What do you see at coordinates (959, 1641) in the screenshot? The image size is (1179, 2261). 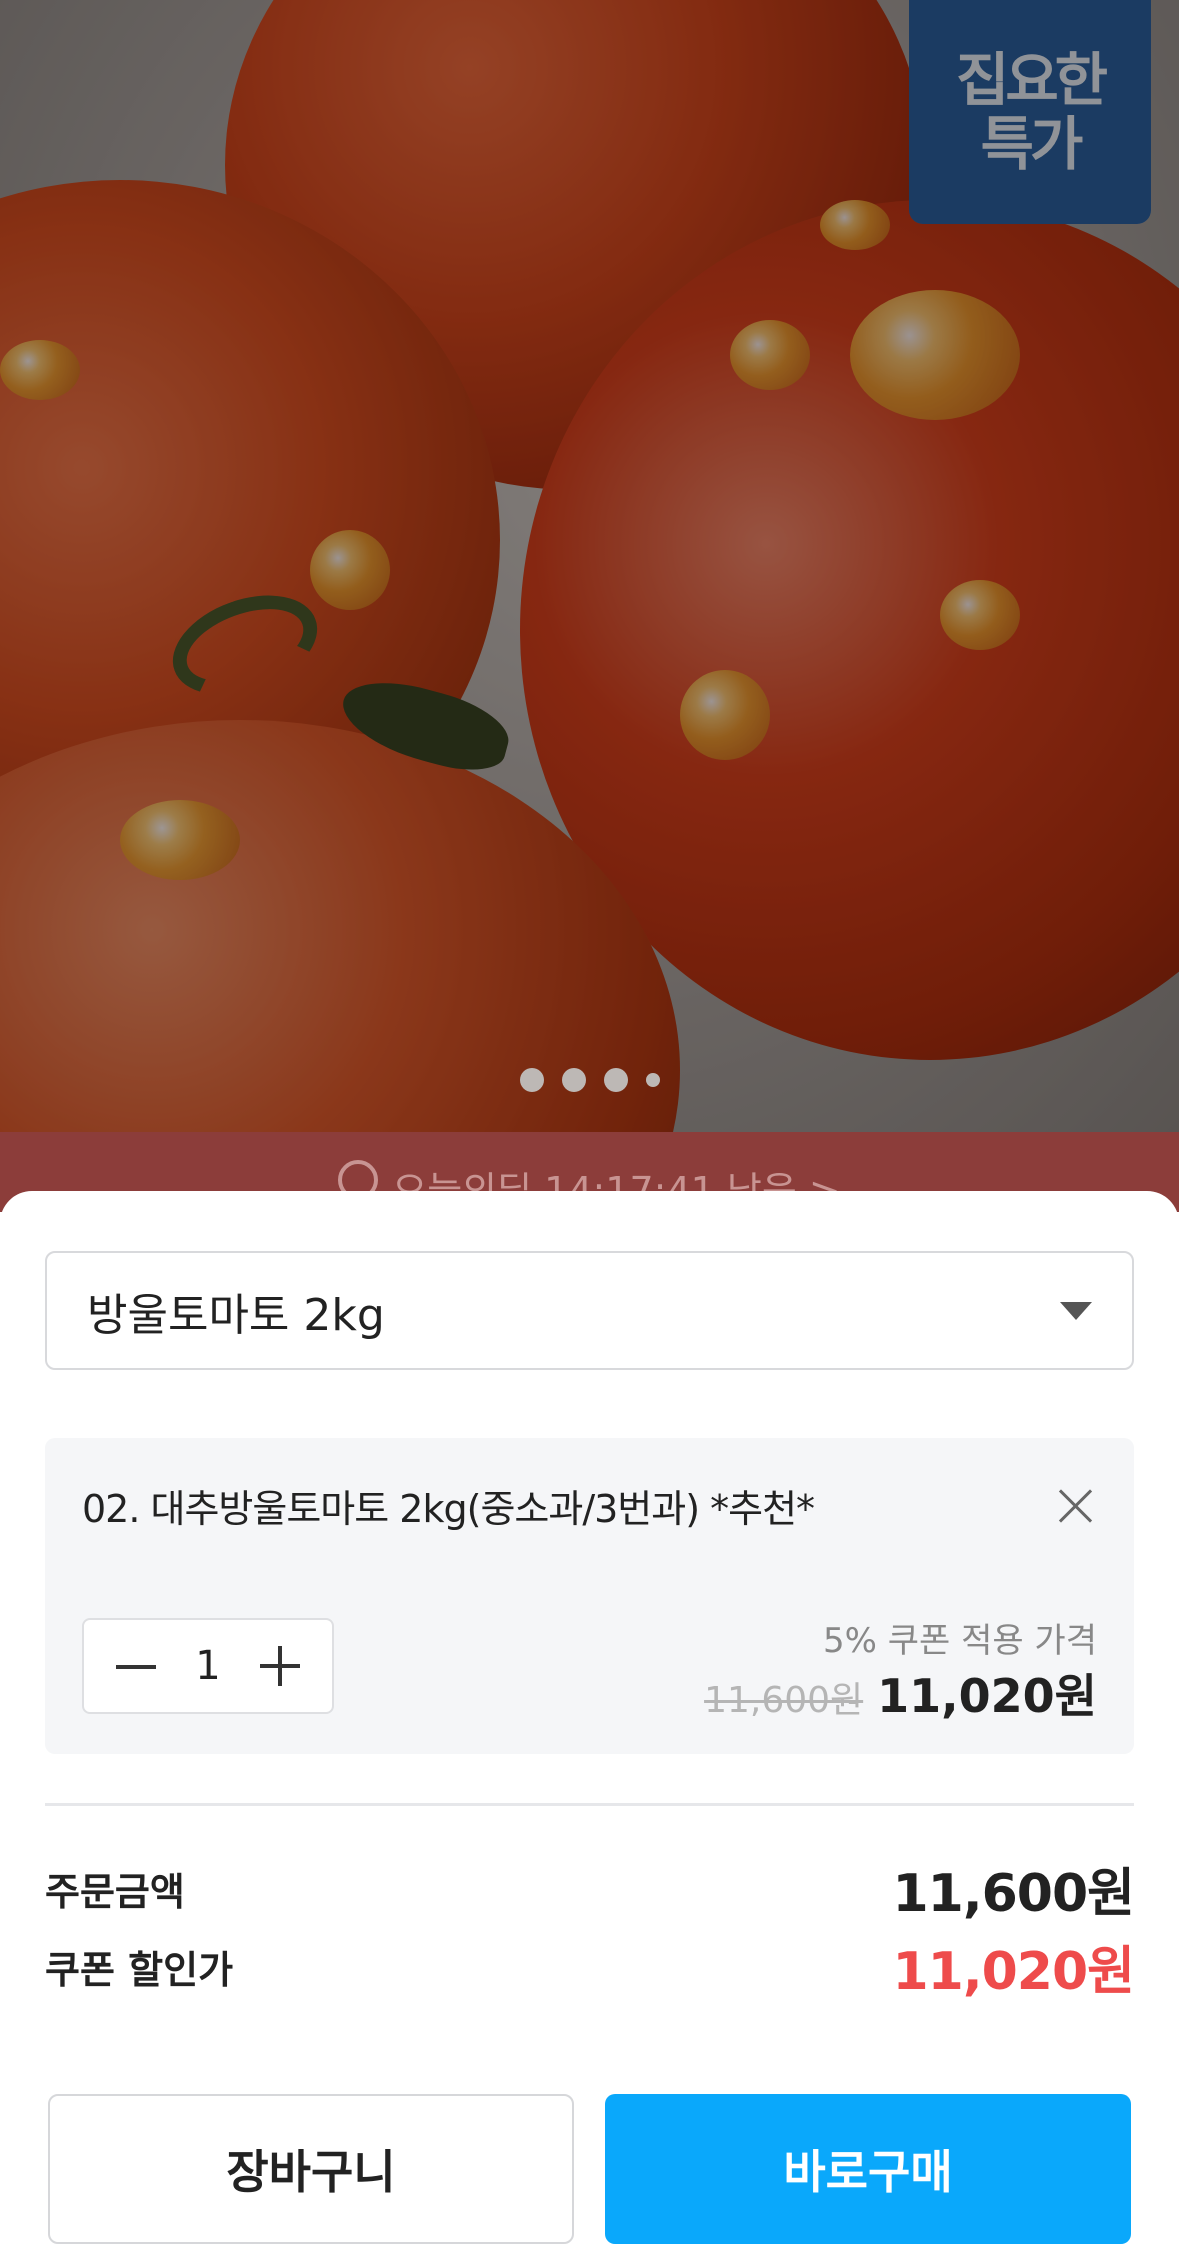 I see `coupon-applied-label: 5% 쿠폰 적용 가격` at bounding box center [959, 1641].